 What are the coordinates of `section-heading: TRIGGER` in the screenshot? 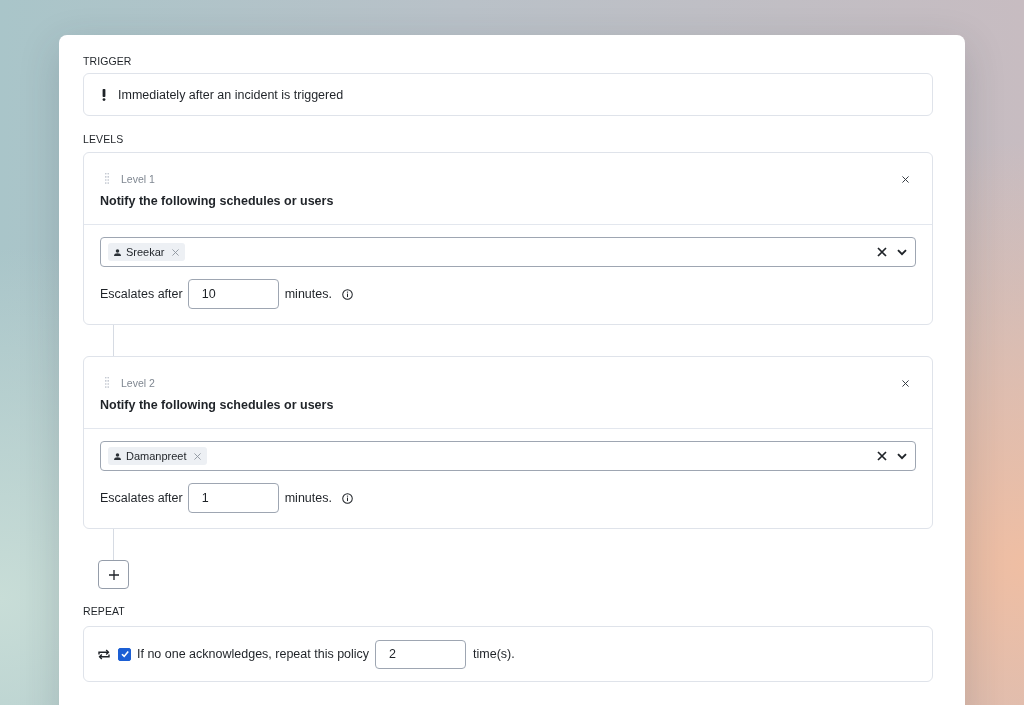 It's located at (108, 61).